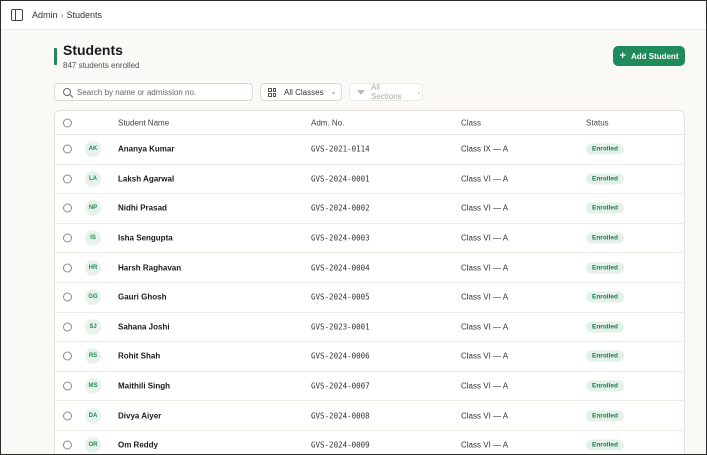 The width and height of the screenshot is (707, 455). I want to click on class-filter-value: All Classes, so click(304, 92).